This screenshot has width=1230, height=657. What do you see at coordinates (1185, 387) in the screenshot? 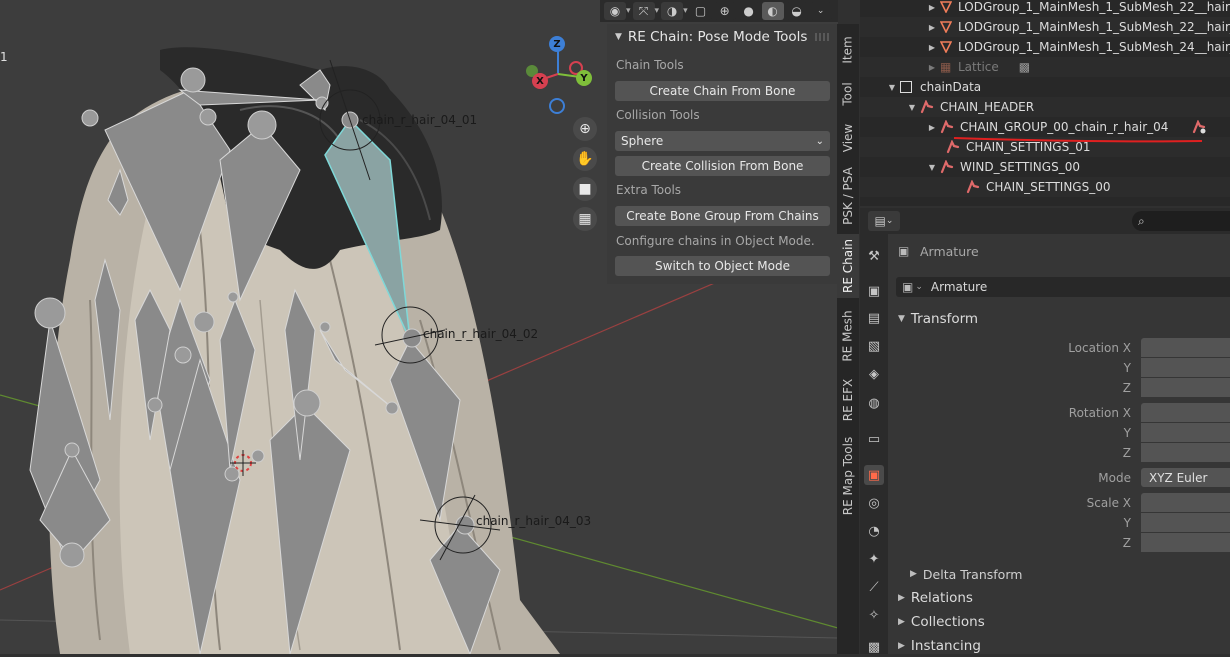
I see `location-z-field` at bounding box center [1185, 387].